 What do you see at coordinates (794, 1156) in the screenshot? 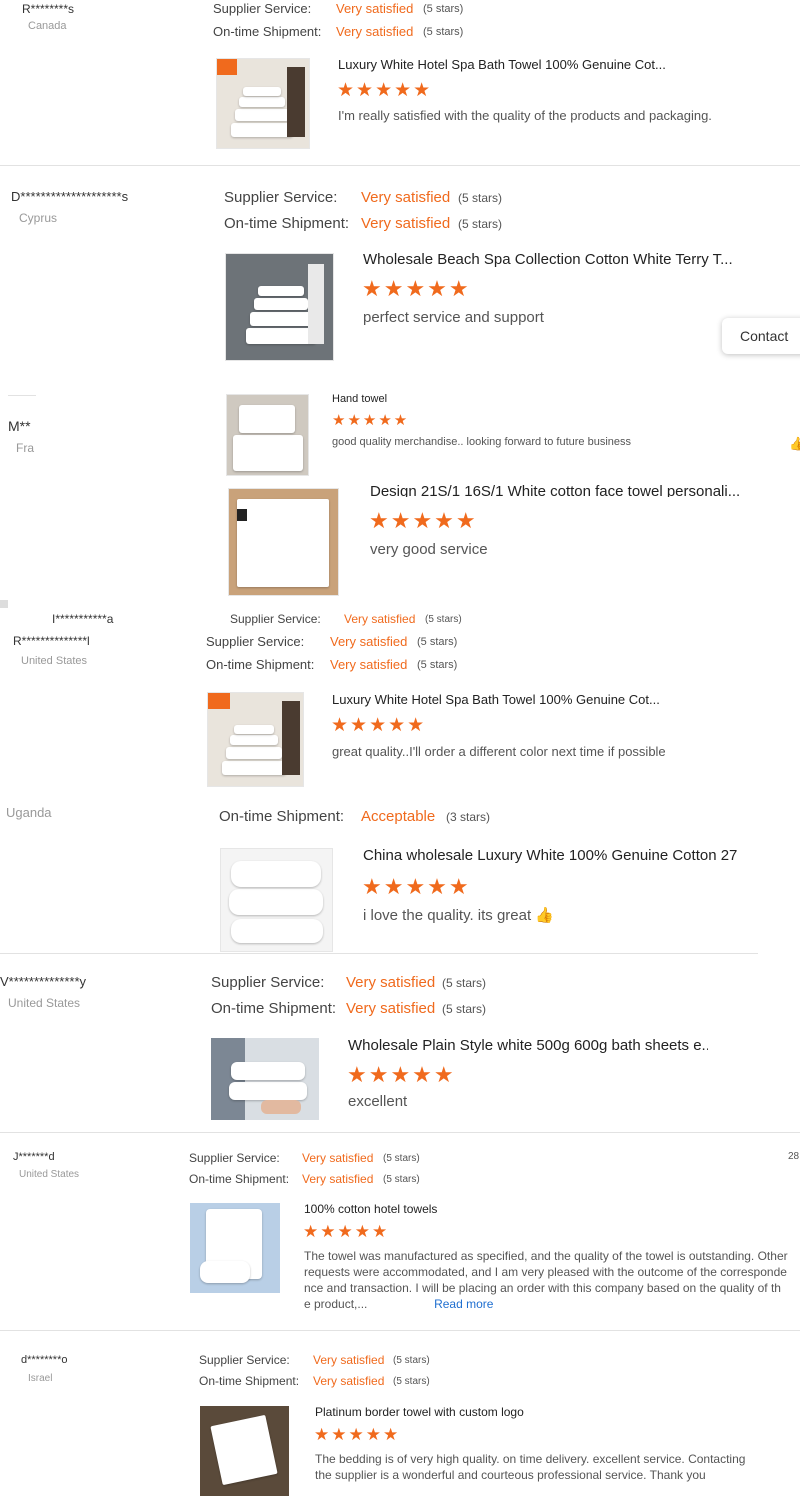
I see `side-number: 28` at bounding box center [794, 1156].